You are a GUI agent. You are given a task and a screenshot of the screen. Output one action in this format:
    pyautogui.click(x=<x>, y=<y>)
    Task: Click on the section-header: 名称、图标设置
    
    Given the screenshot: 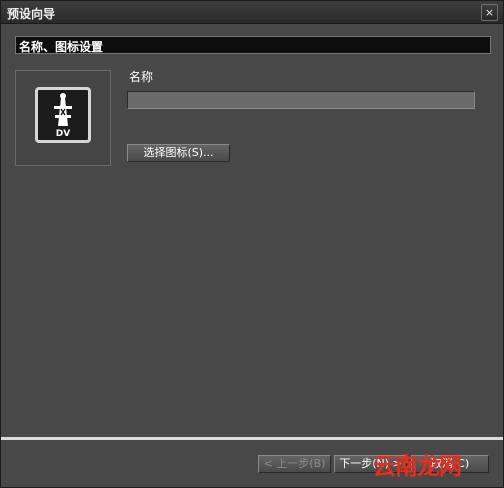 What is the action you would take?
    pyautogui.click(x=253, y=45)
    